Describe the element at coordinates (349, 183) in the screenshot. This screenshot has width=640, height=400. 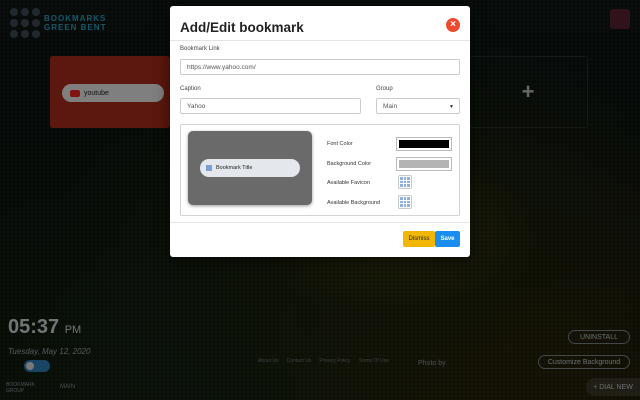
I see `available-favicon-label: Available Favicon` at that location.